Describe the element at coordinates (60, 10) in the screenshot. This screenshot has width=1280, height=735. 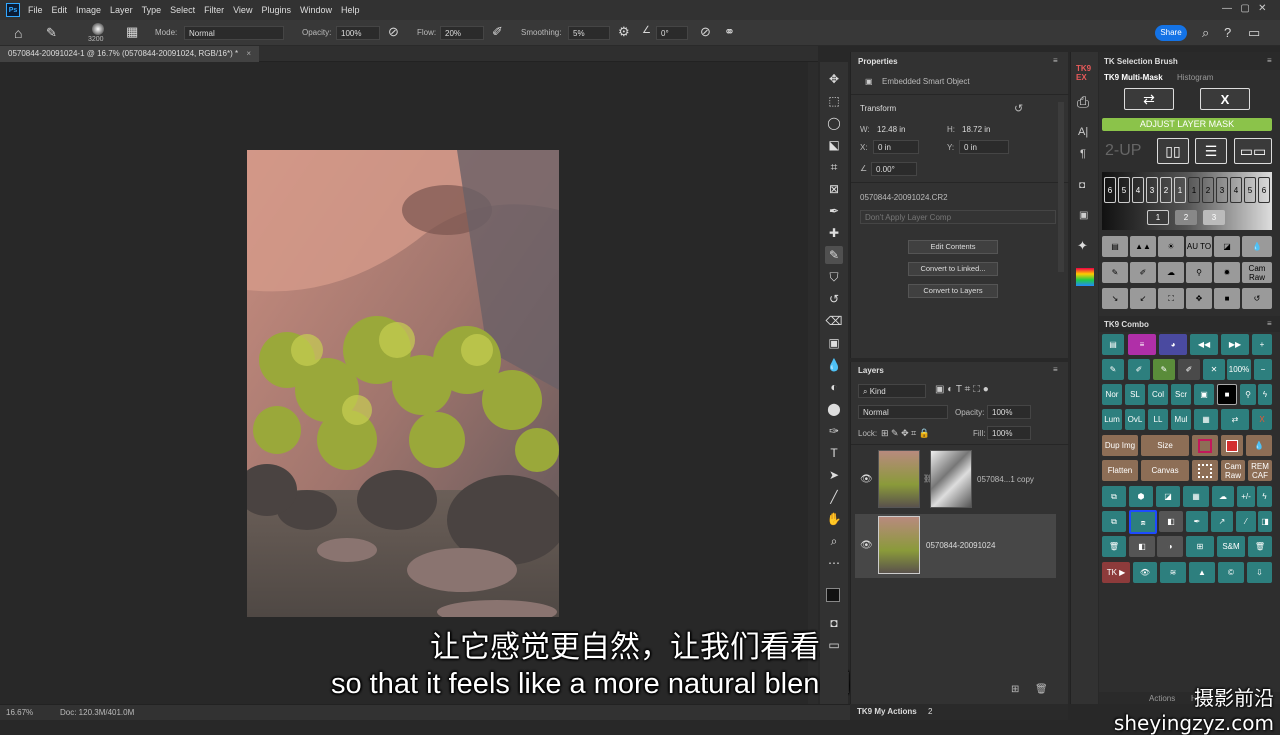
I see `menu-edit: Edit` at that location.